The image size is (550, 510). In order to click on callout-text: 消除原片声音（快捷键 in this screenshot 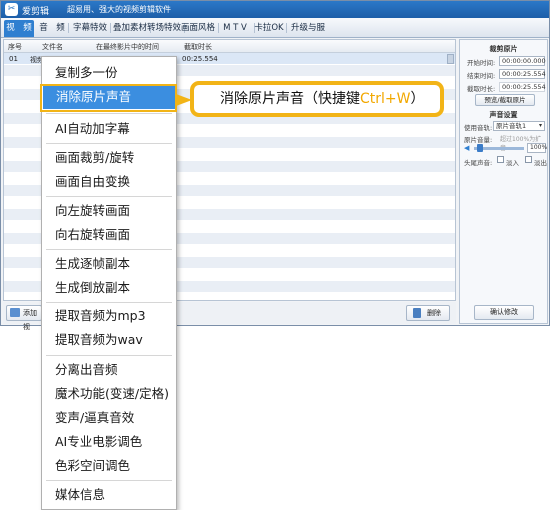, I will do `click(290, 99)`.